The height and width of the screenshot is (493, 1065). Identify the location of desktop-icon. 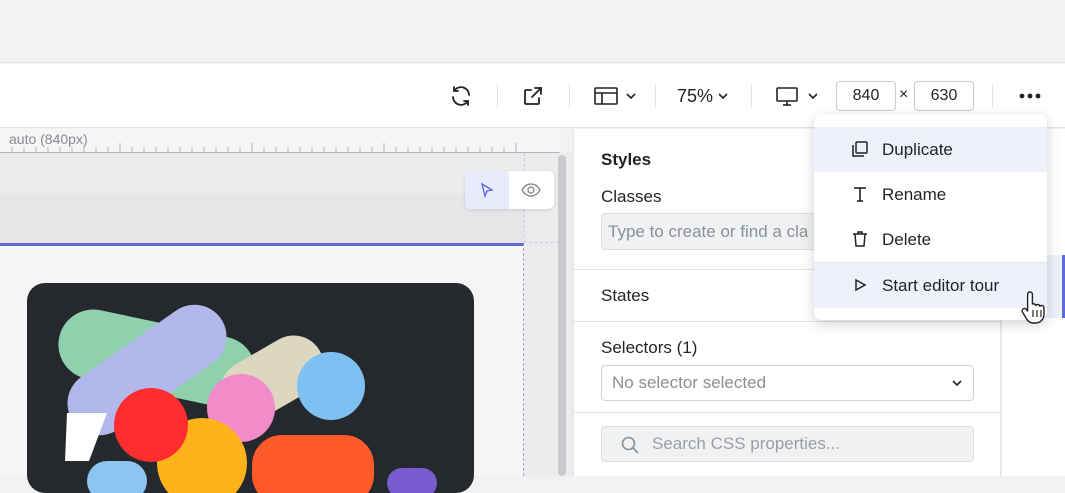
(787, 96).